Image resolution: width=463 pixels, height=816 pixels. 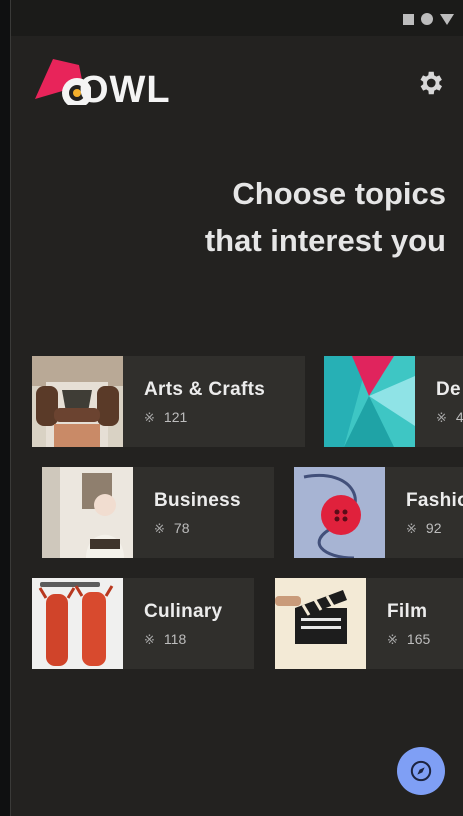 What do you see at coordinates (448, 389) in the screenshot?
I see `topic-title: De` at bounding box center [448, 389].